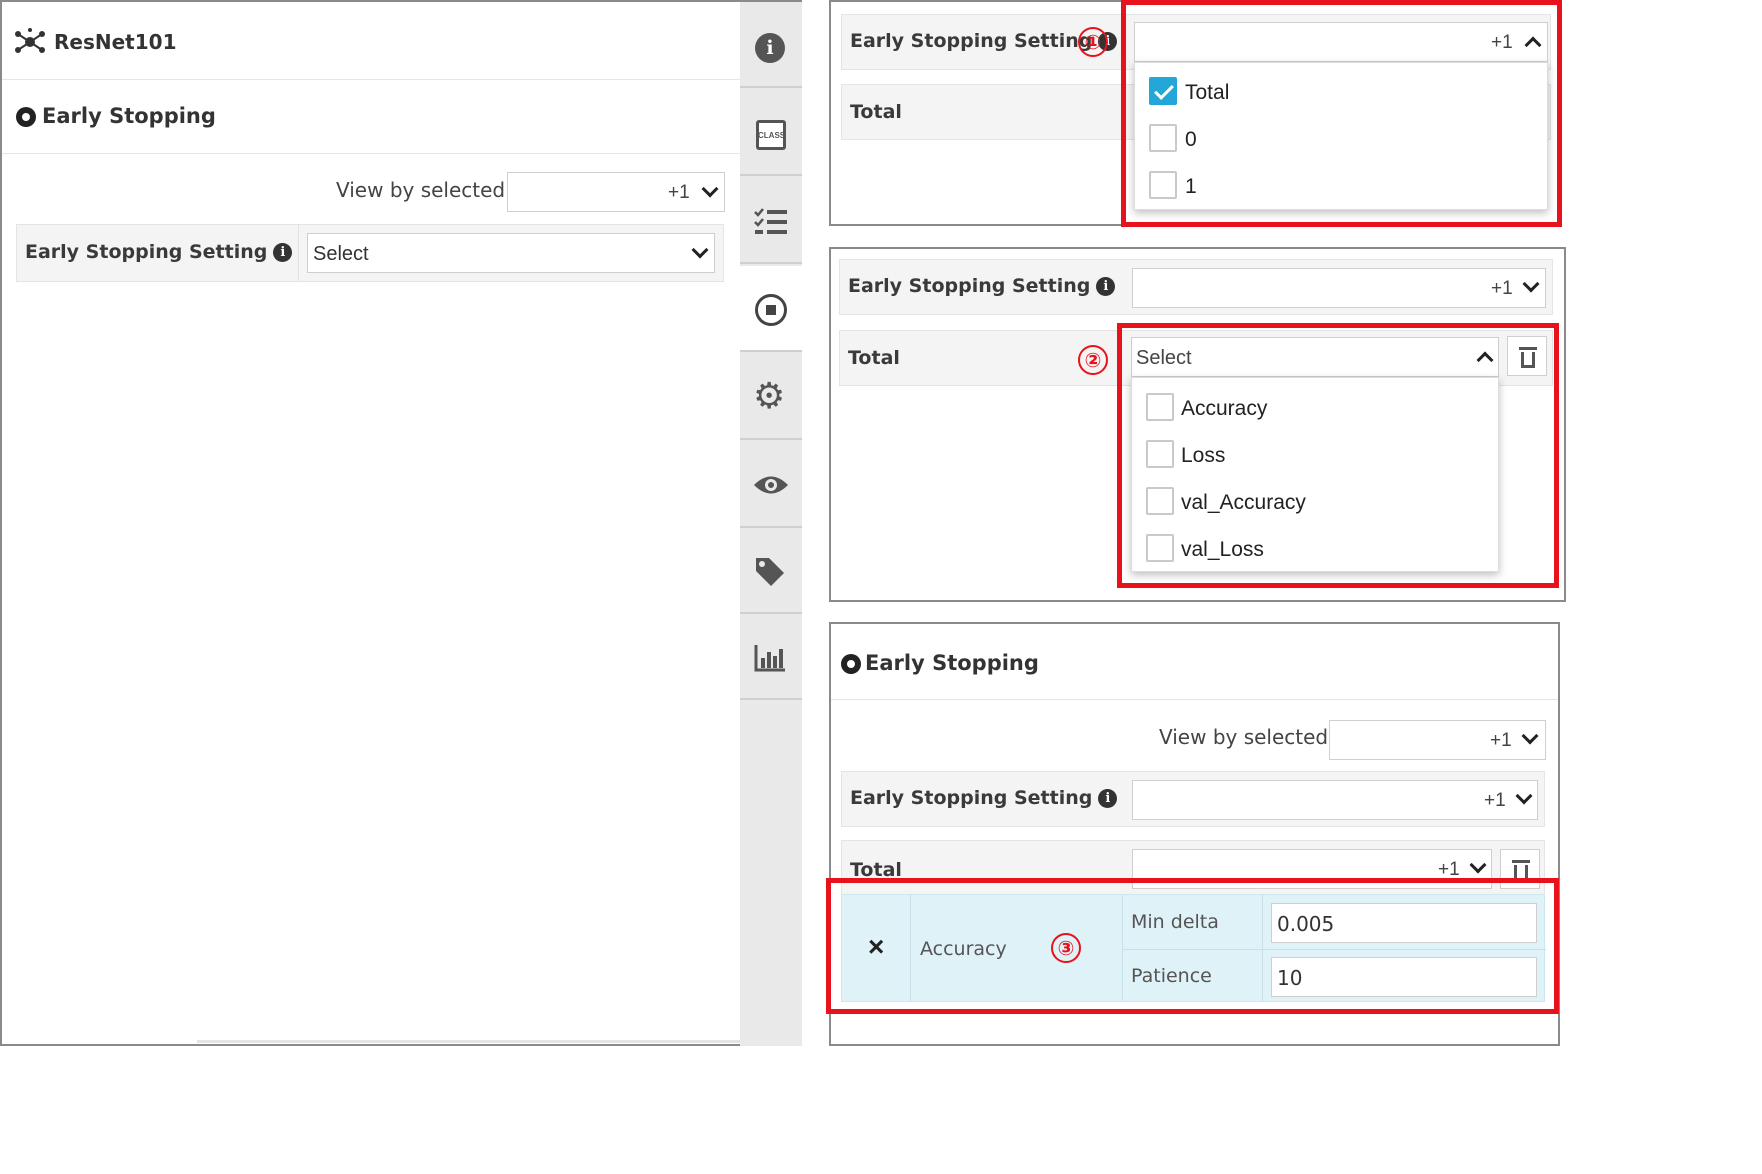 The image size is (1762, 1174). Describe the element at coordinates (115, 42) in the screenshot. I see `app-title: ResNet101` at that location.